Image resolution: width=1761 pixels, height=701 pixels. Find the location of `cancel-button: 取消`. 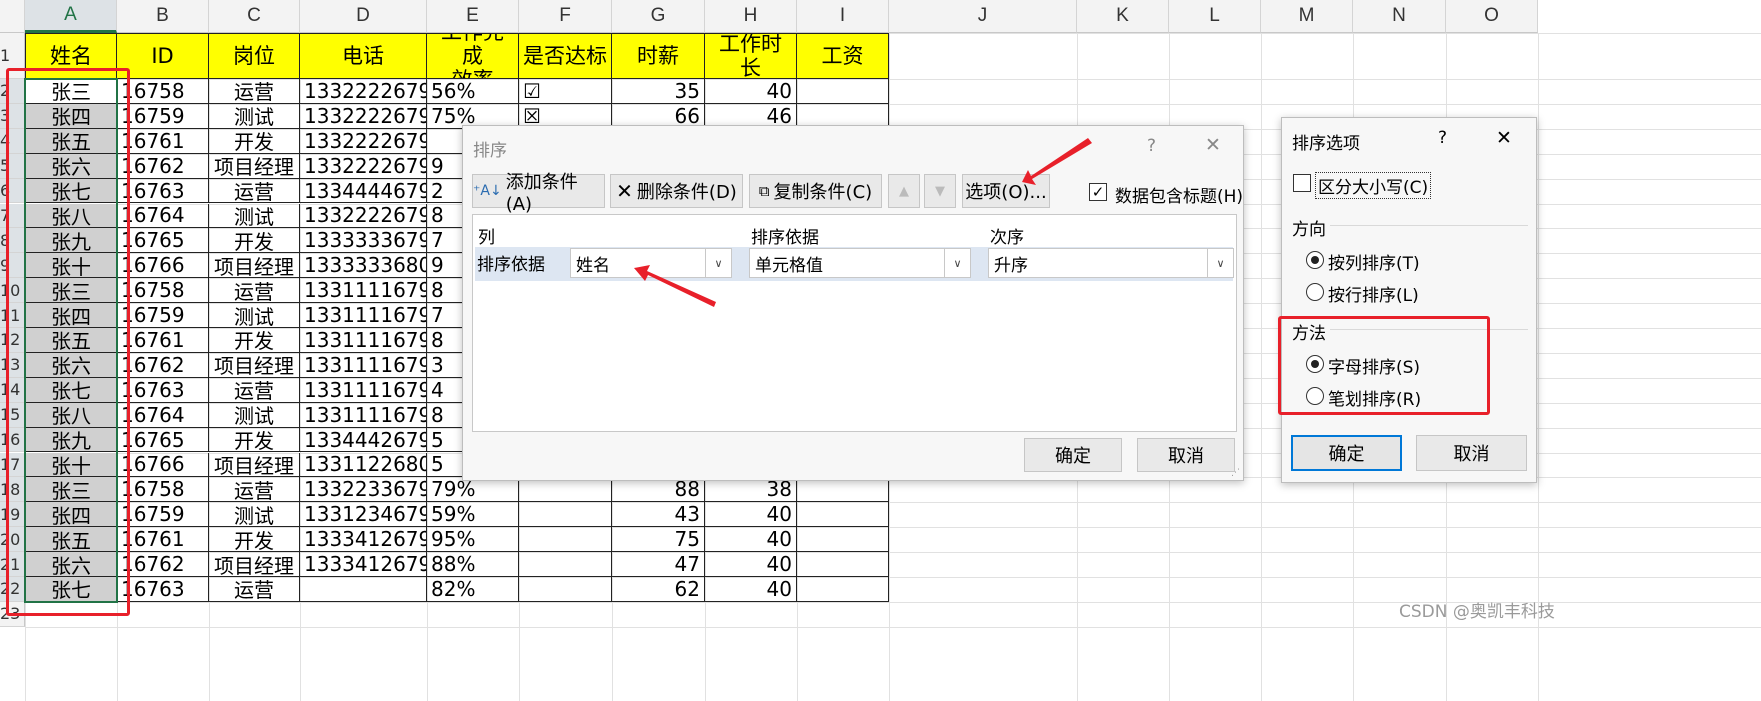

cancel-button: 取消 is located at coordinates (1471, 453).